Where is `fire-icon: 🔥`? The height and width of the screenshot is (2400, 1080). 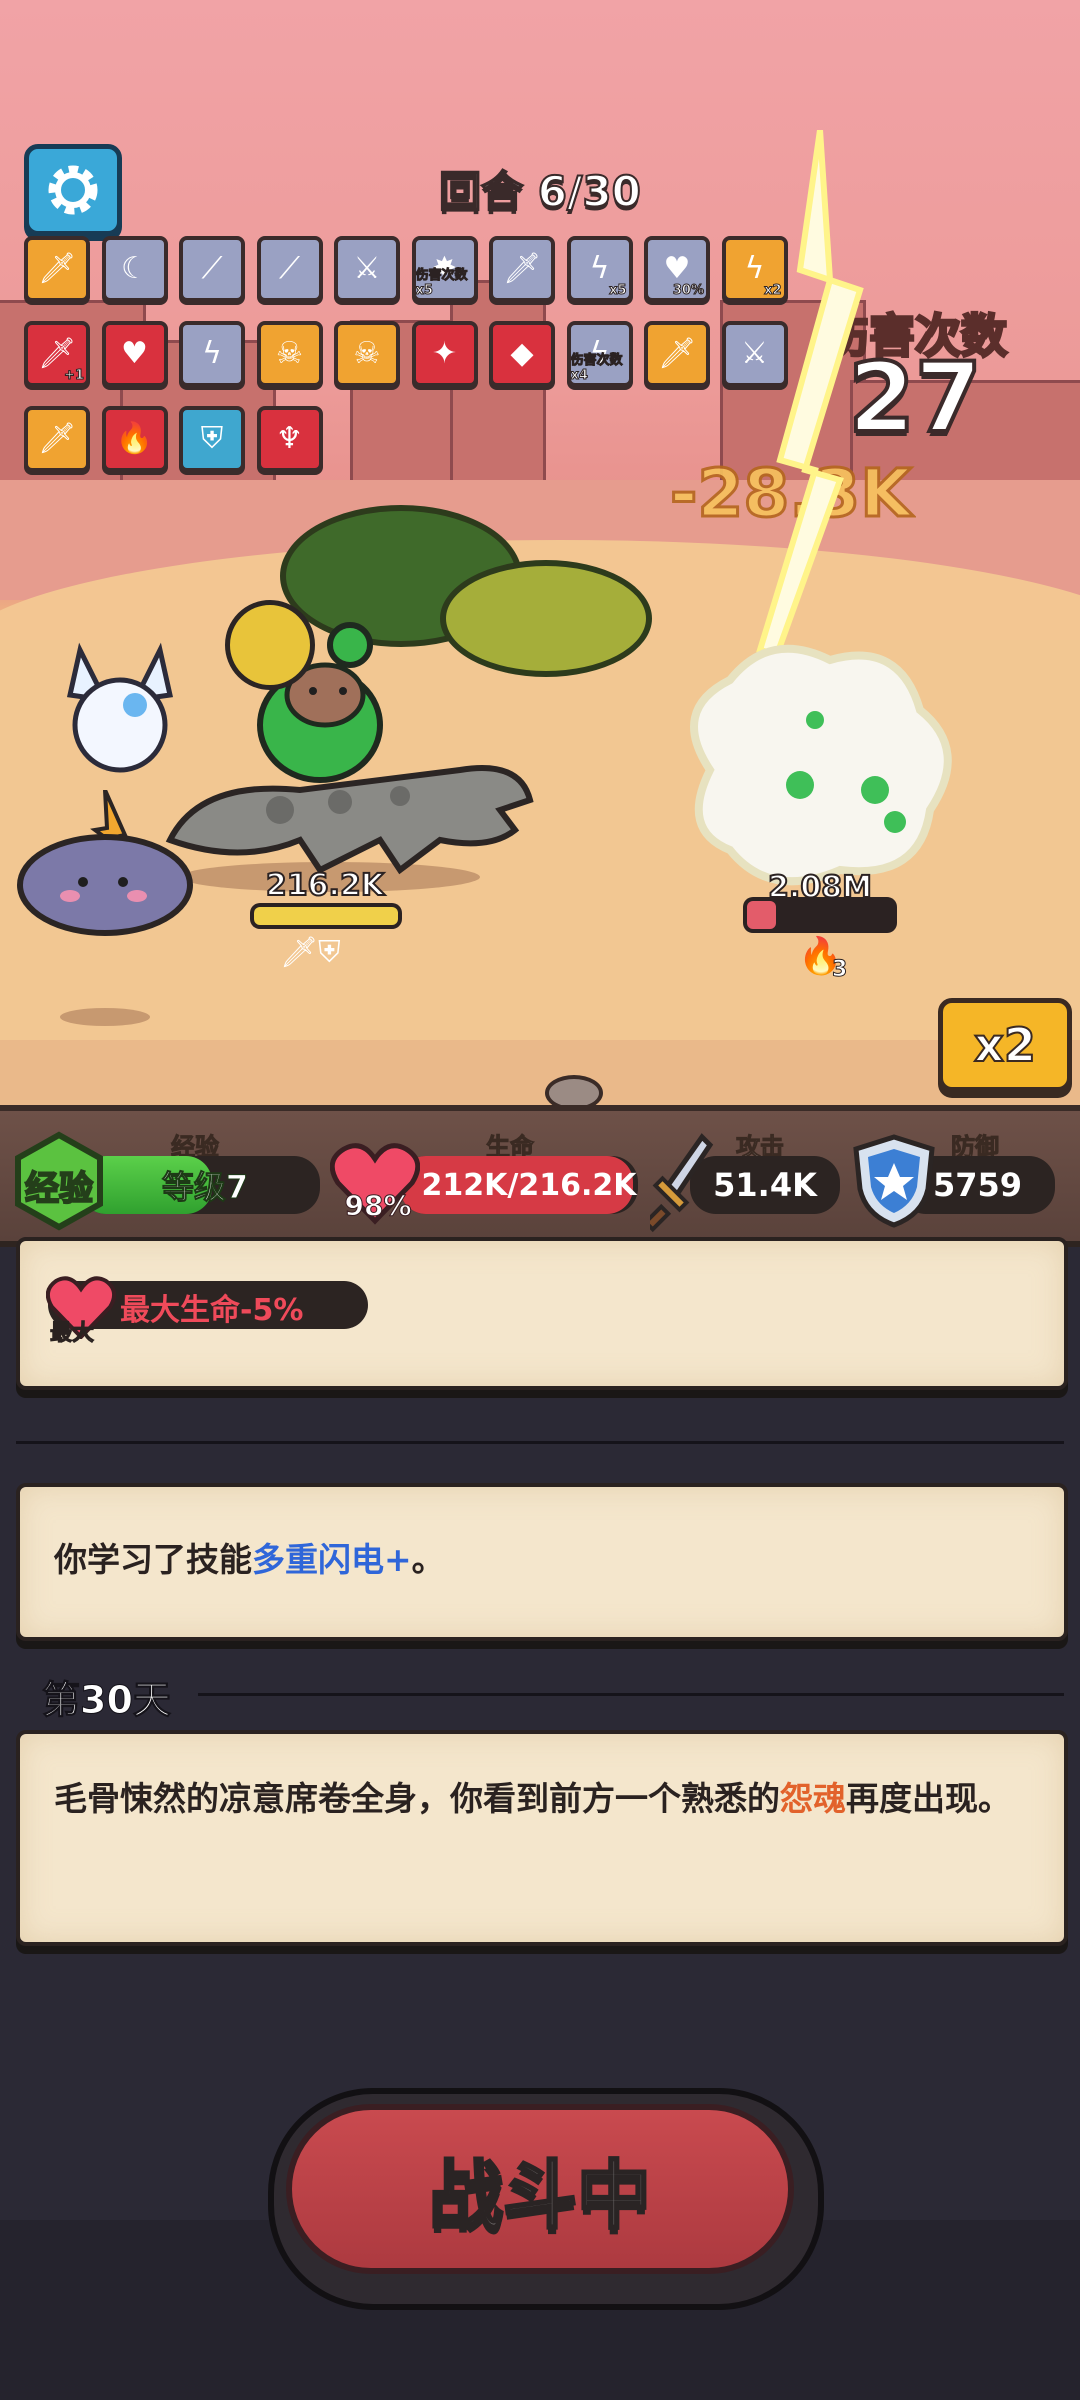
fire-icon: 🔥 is located at coordinates (134, 438).